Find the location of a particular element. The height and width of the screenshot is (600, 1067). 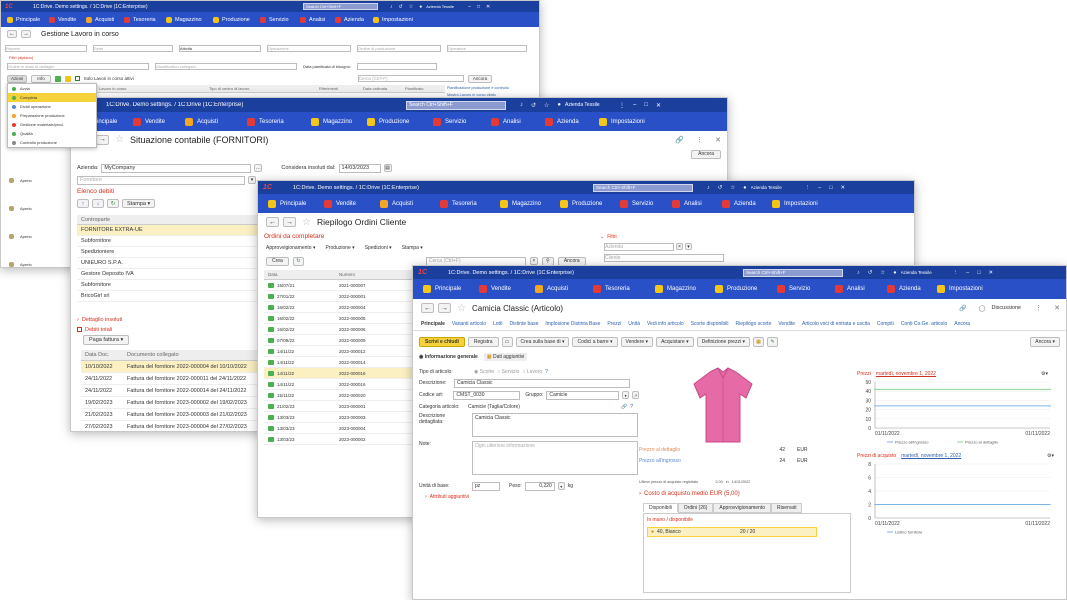

order-row: 16/02/22 2022-000005 is located at coordinates (338, 318).